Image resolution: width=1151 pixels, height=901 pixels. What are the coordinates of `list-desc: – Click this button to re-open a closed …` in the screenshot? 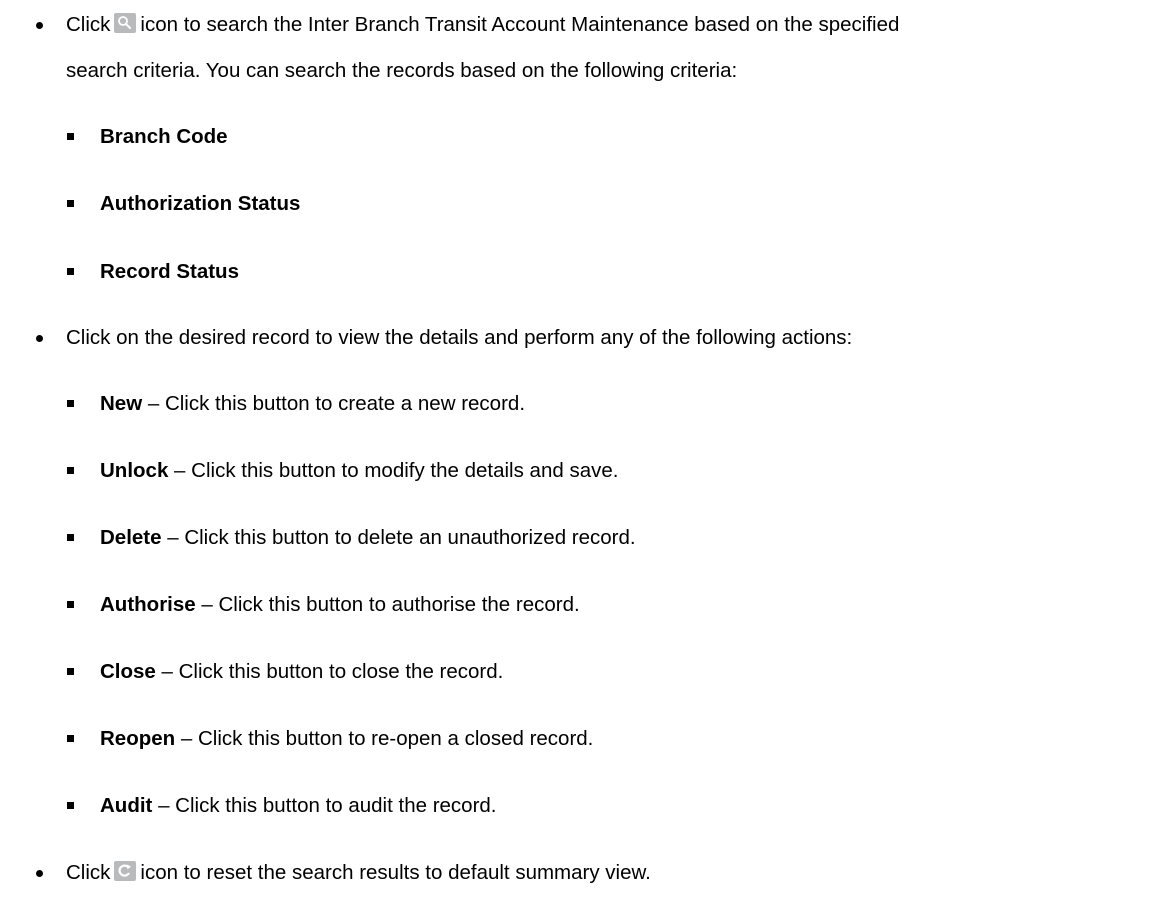 It's located at (384, 738).